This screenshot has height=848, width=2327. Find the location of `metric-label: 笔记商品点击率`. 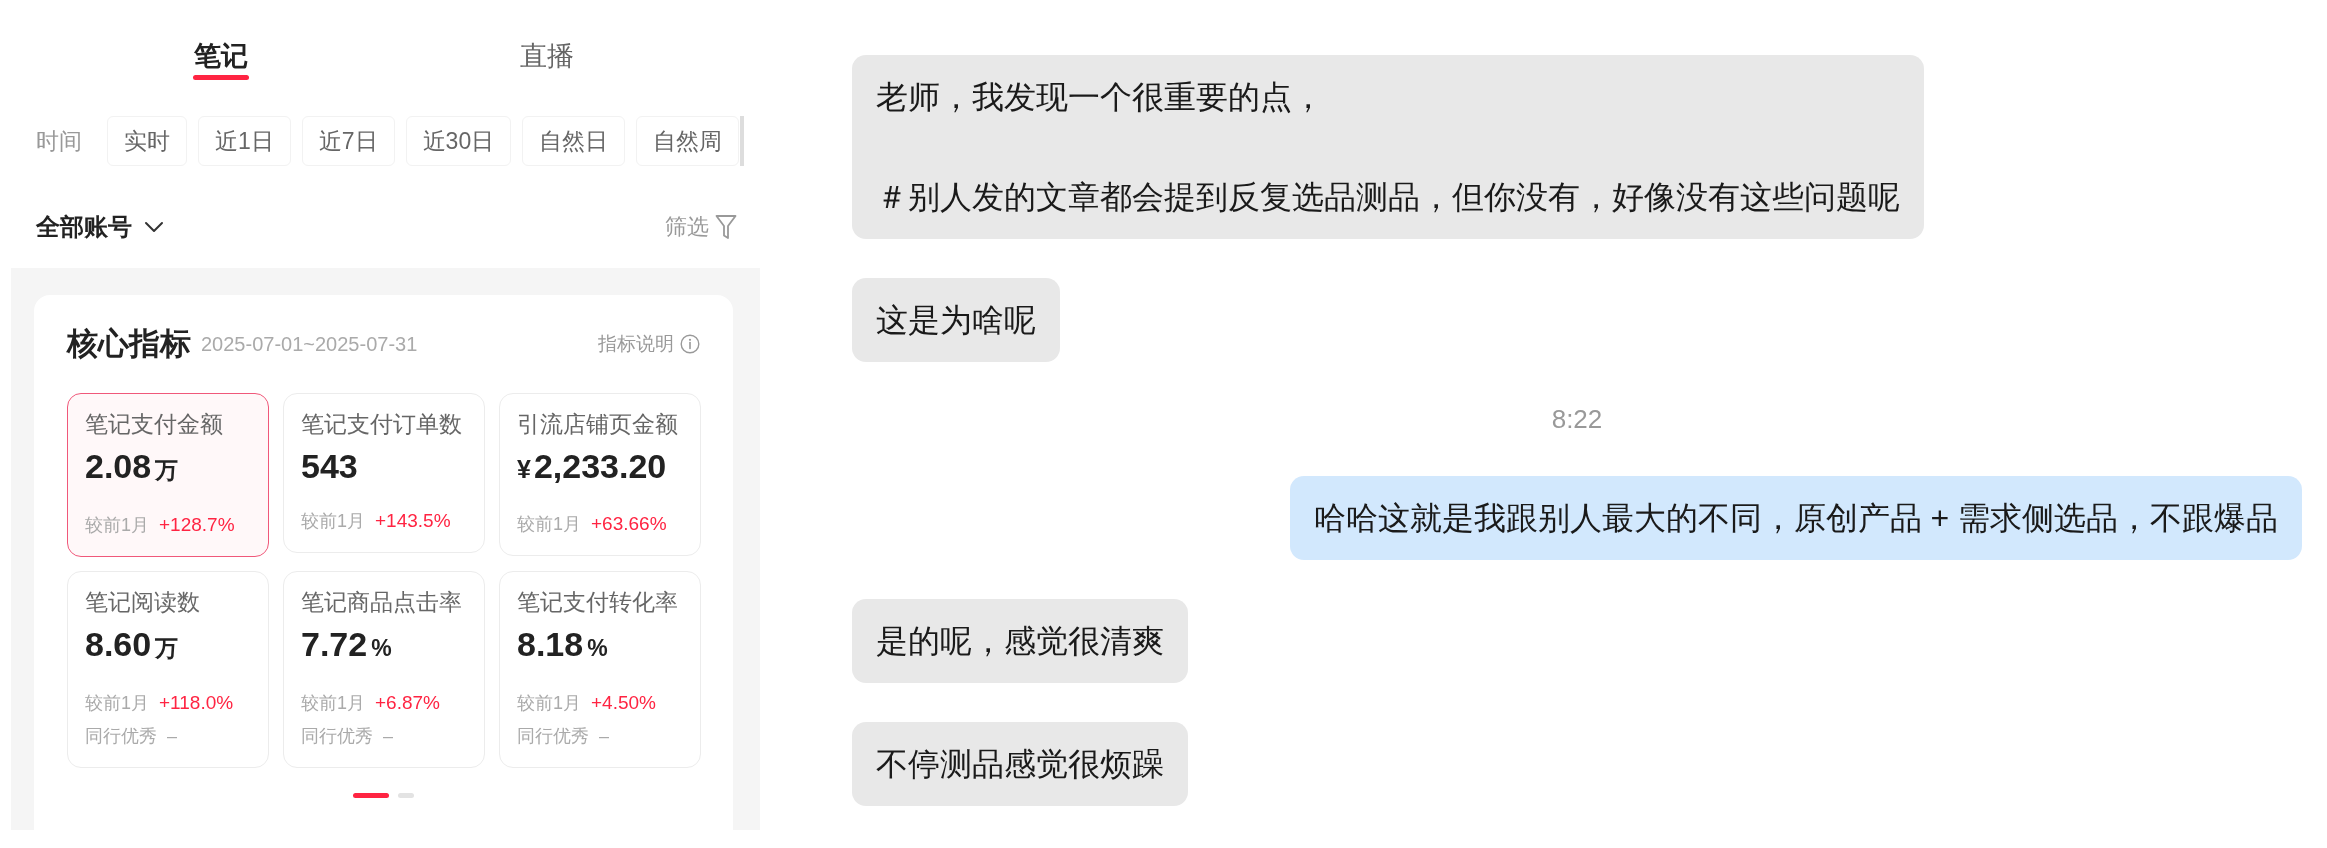

metric-label: 笔记商品点击率 is located at coordinates (381, 602).